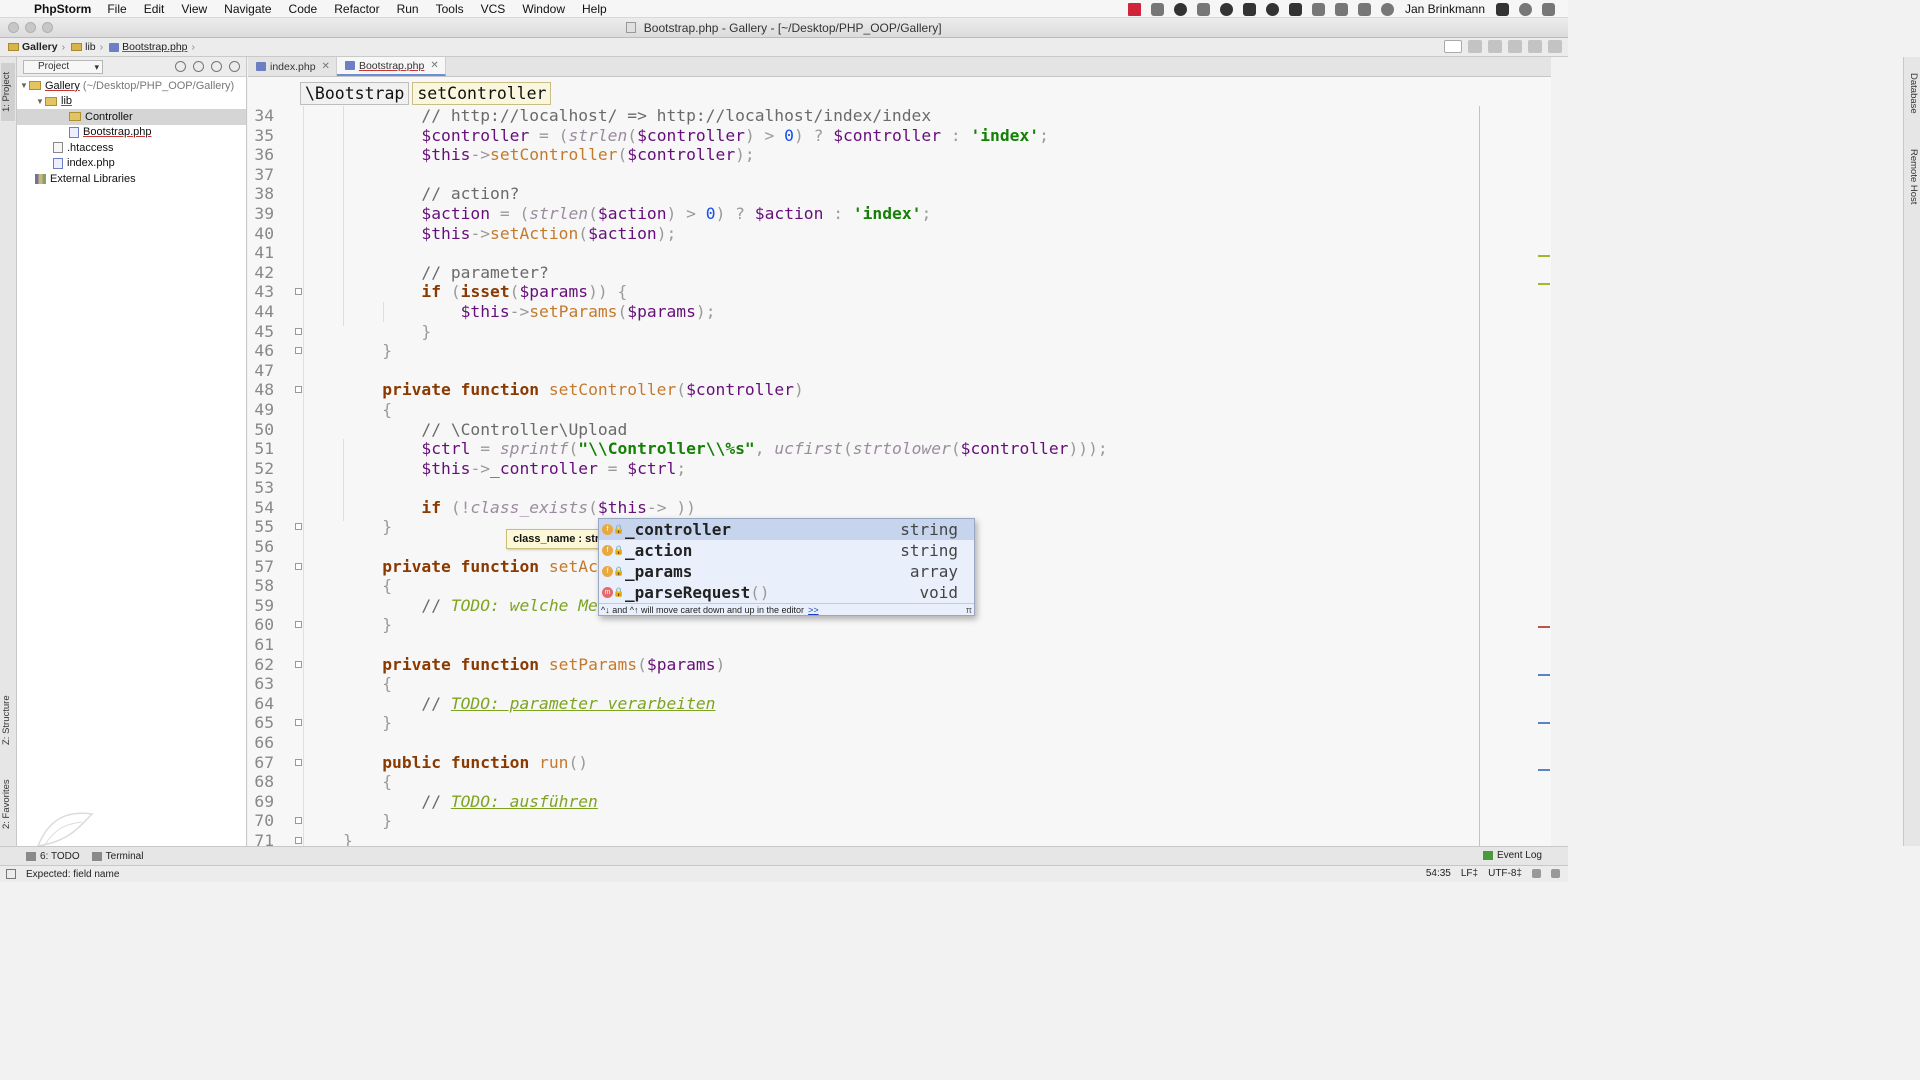 The width and height of the screenshot is (1920, 1080). I want to click on code-line: 66, so click(863, 743).